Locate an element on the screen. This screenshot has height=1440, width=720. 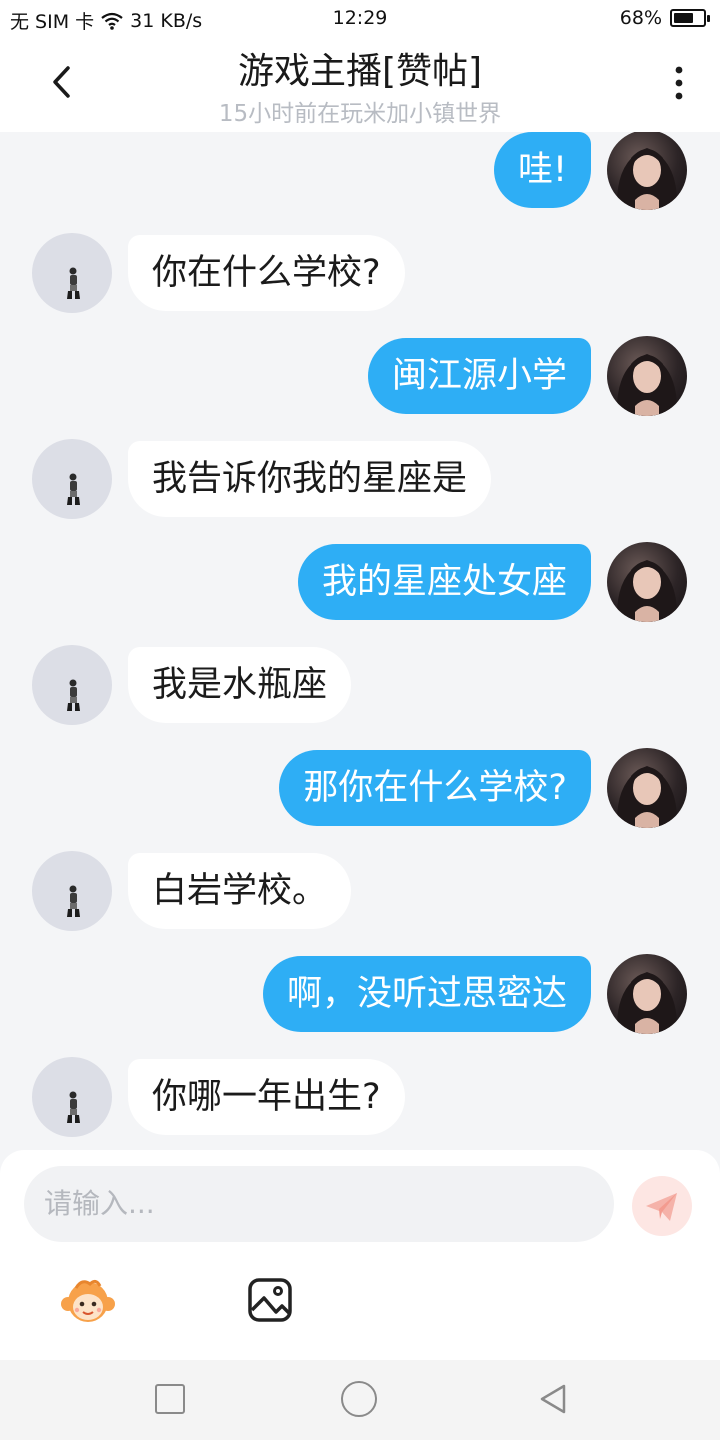
home-button is located at coordinates (359, 1399).